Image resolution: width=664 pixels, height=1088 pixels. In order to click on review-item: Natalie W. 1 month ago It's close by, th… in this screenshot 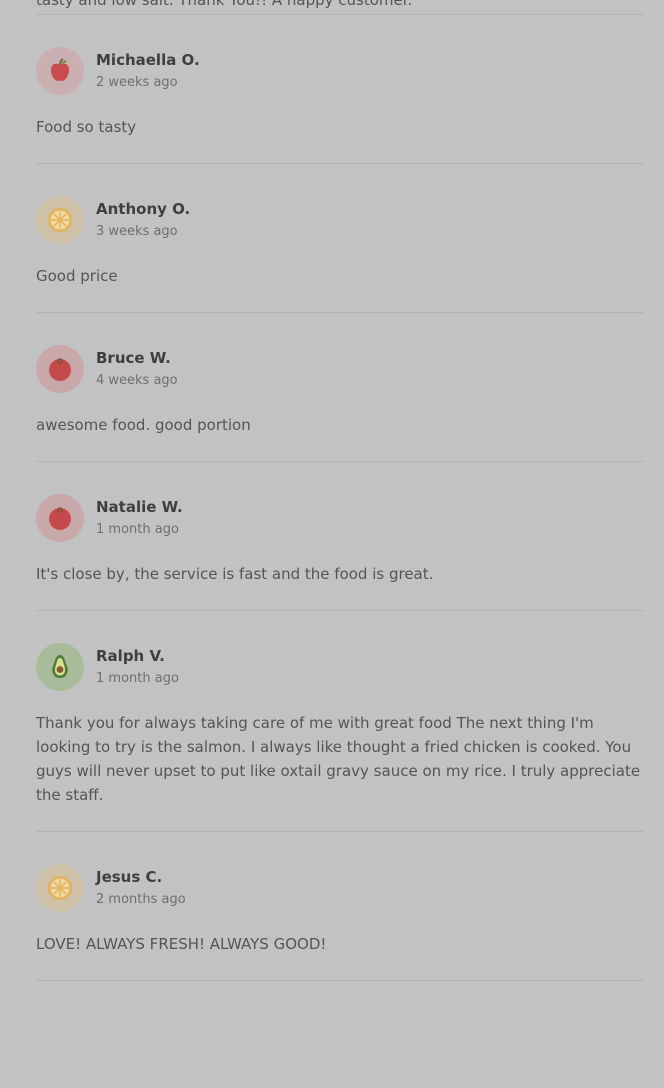, I will do `click(340, 536)`.